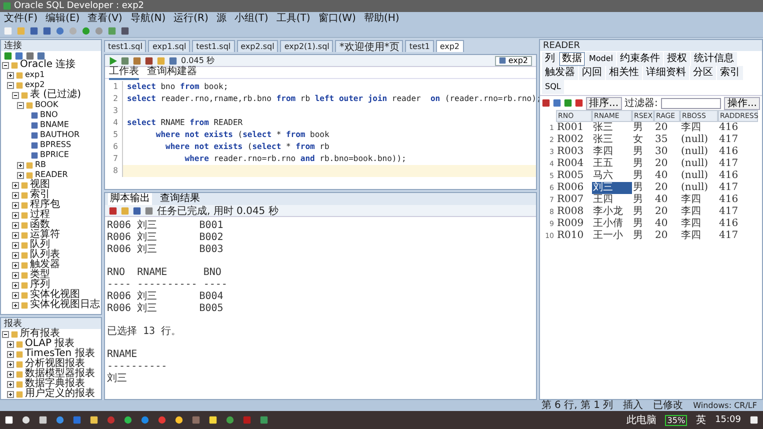 Image resolution: width=763 pixels, height=429 pixels. I want to click on detail-tab: SQL, so click(553, 87).